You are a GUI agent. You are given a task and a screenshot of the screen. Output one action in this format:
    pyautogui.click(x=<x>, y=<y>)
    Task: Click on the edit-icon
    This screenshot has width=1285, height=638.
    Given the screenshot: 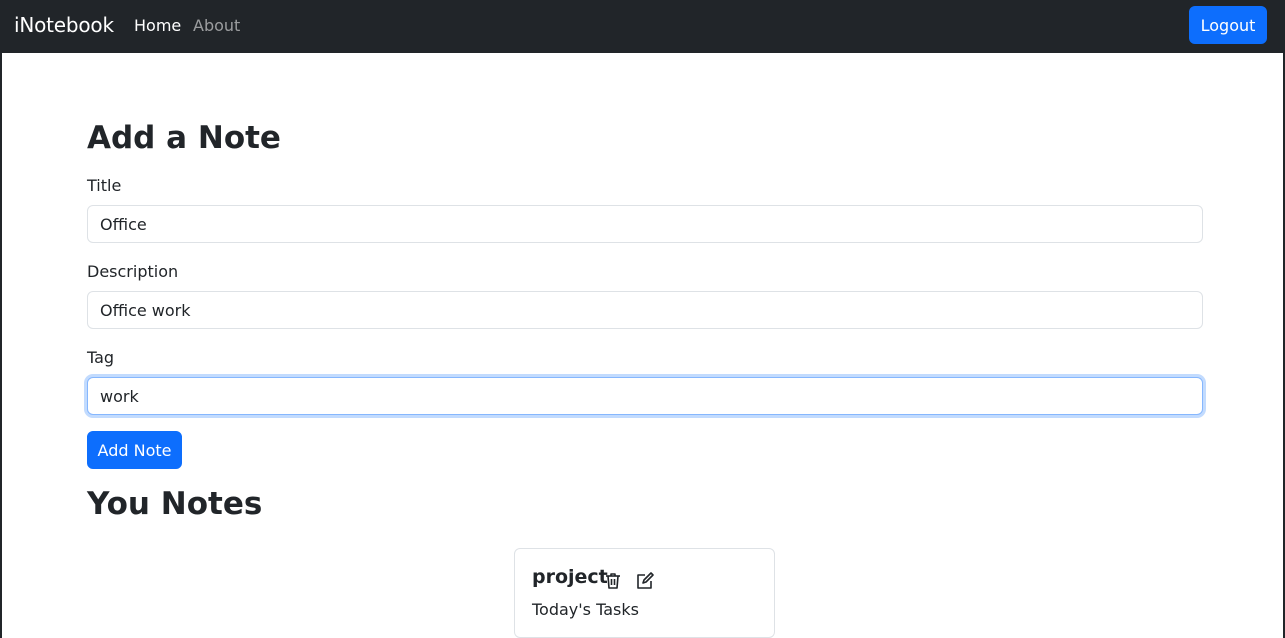 What is the action you would take?
    pyautogui.click(x=645, y=581)
    